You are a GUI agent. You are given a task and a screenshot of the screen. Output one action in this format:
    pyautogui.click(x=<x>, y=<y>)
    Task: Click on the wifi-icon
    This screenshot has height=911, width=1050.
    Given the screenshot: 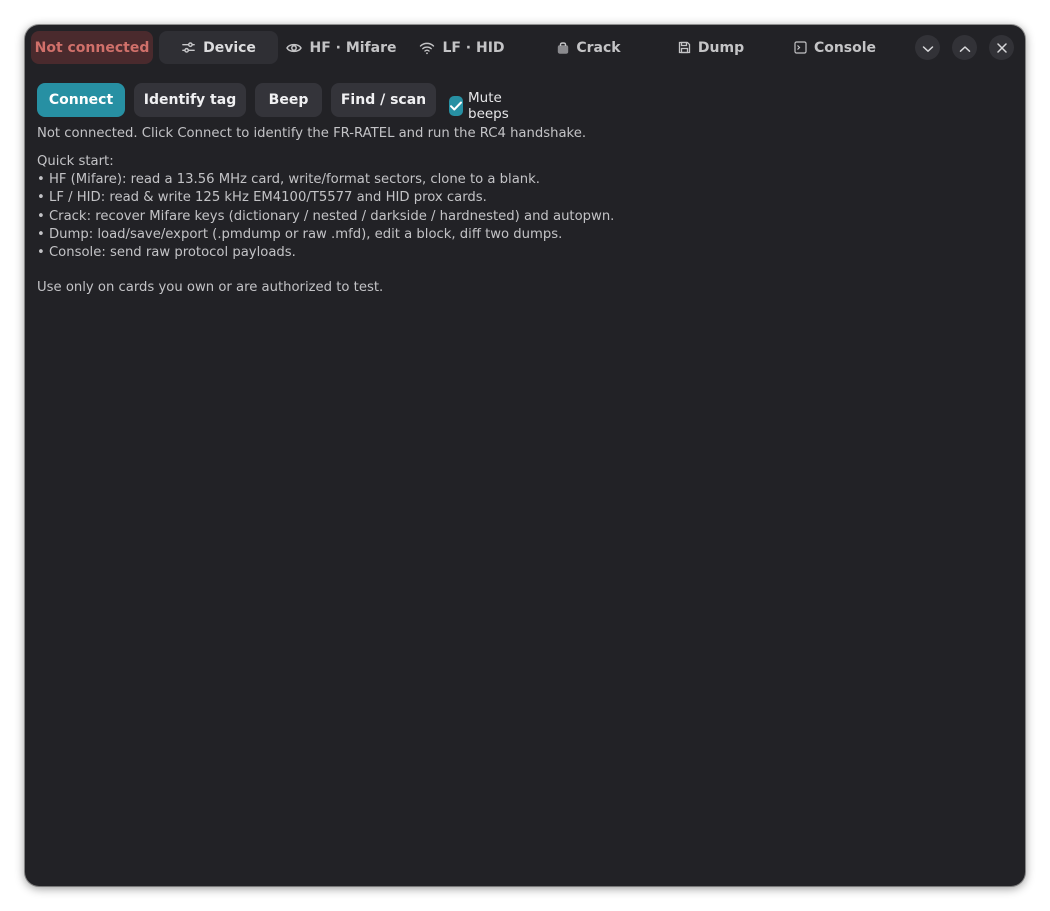 What is the action you would take?
    pyautogui.click(x=427, y=48)
    